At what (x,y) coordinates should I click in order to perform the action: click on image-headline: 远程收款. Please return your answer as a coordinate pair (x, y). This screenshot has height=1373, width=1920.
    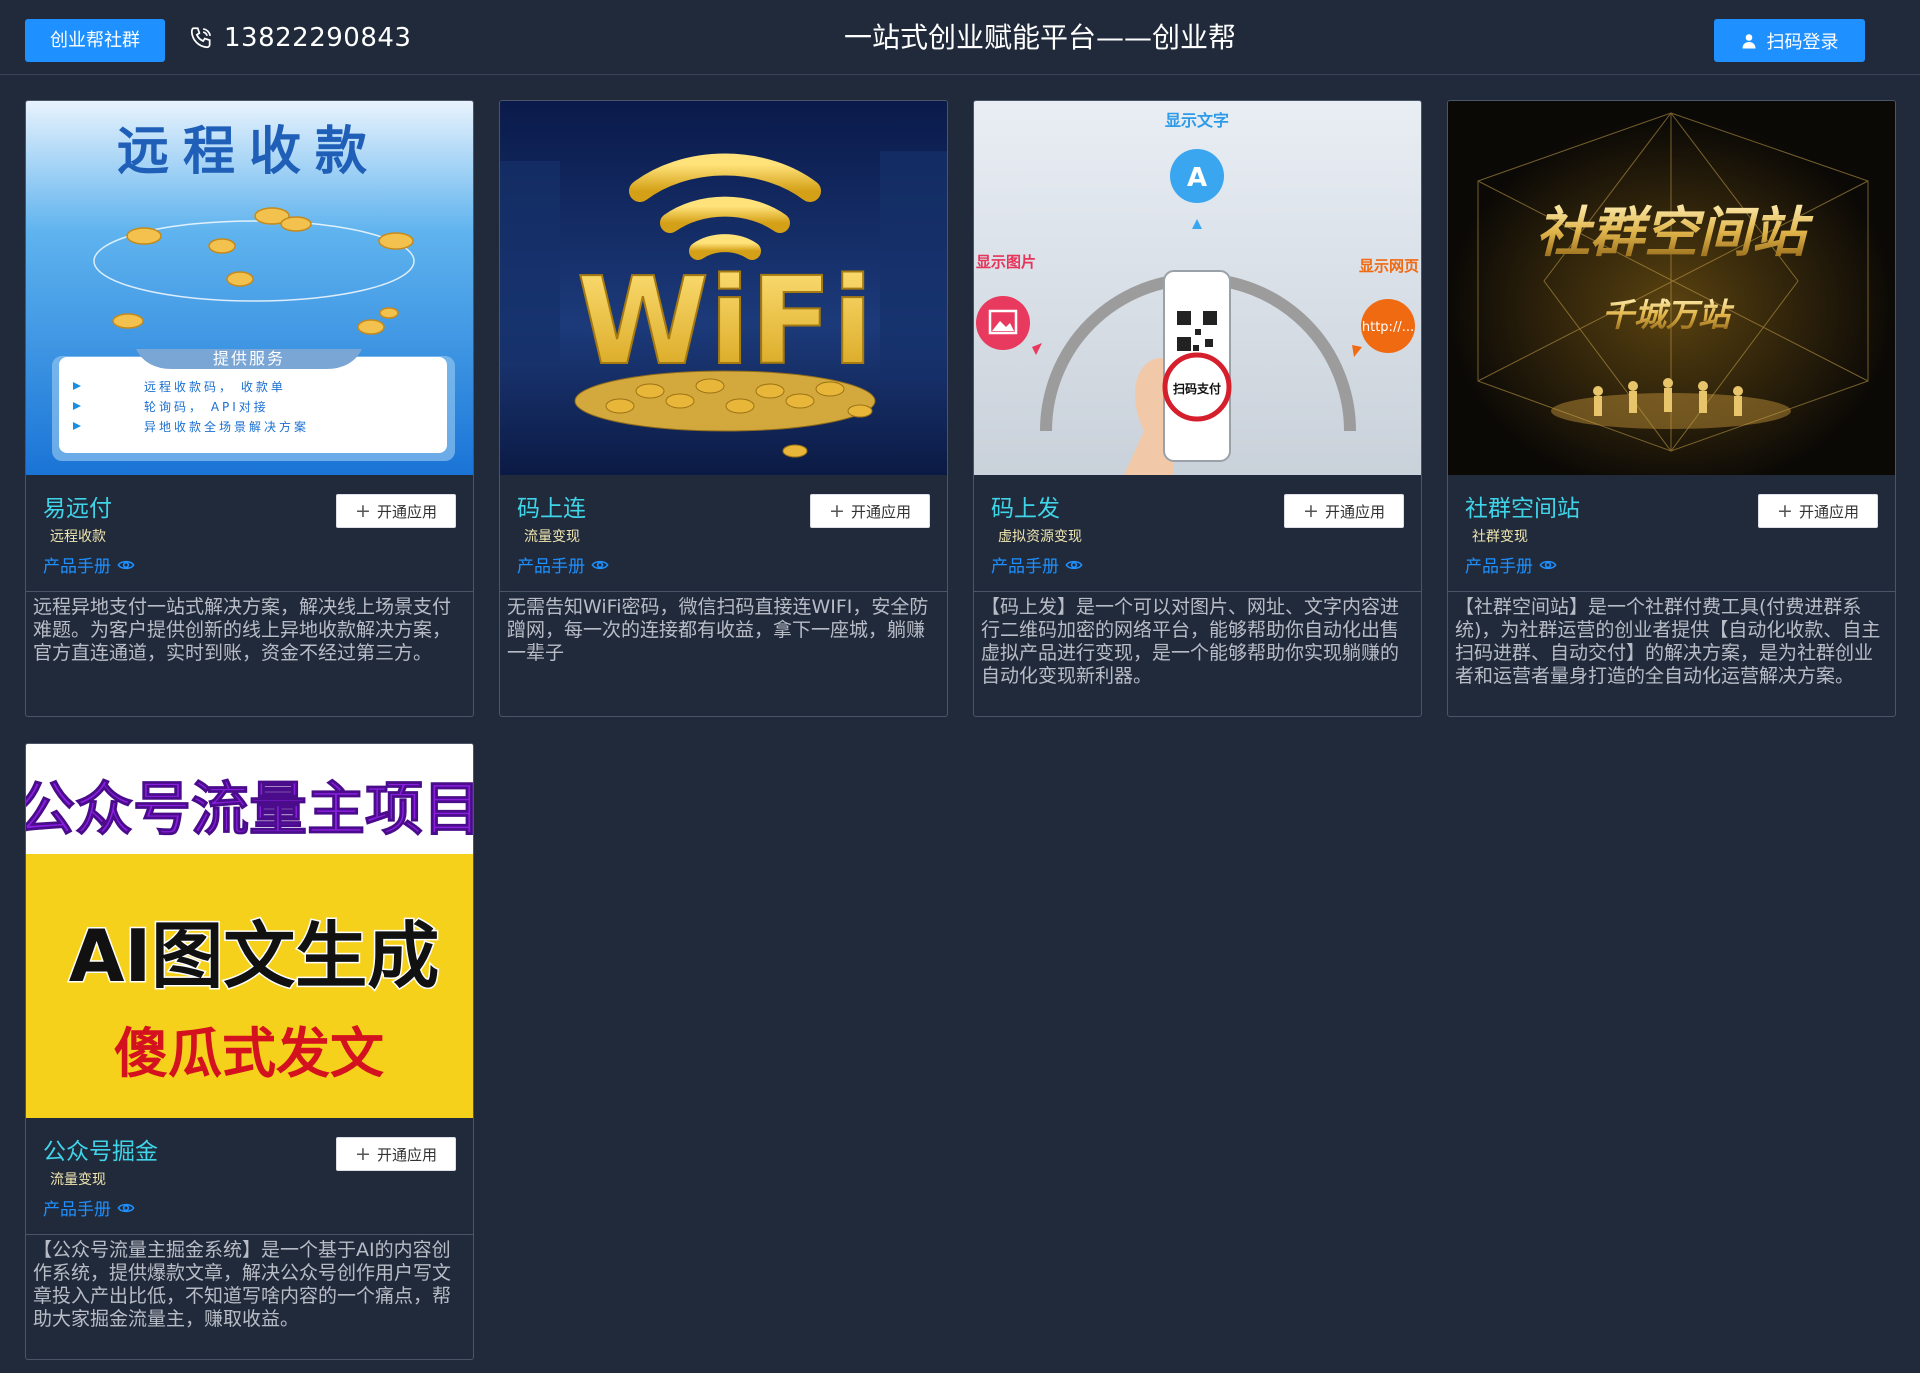
    Looking at the image, I should click on (249, 151).